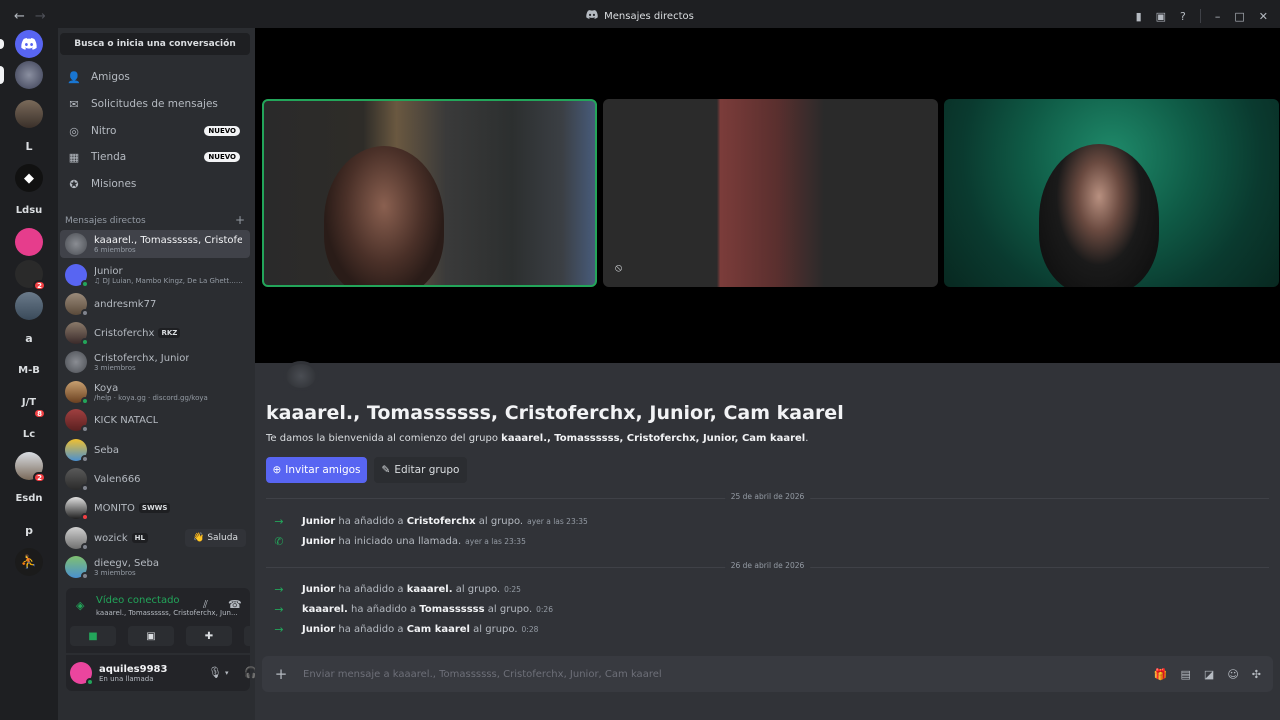 The height and width of the screenshot is (720, 1280). I want to click on nav-message-requests: ✉ Solicitudes de mensajes, so click(155, 104).